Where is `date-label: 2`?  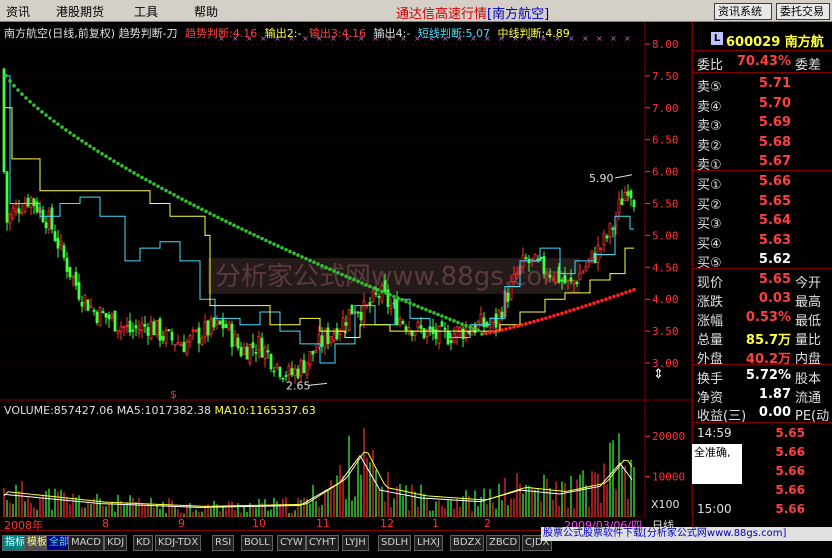
date-label: 2 is located at coordinates (487, 523).